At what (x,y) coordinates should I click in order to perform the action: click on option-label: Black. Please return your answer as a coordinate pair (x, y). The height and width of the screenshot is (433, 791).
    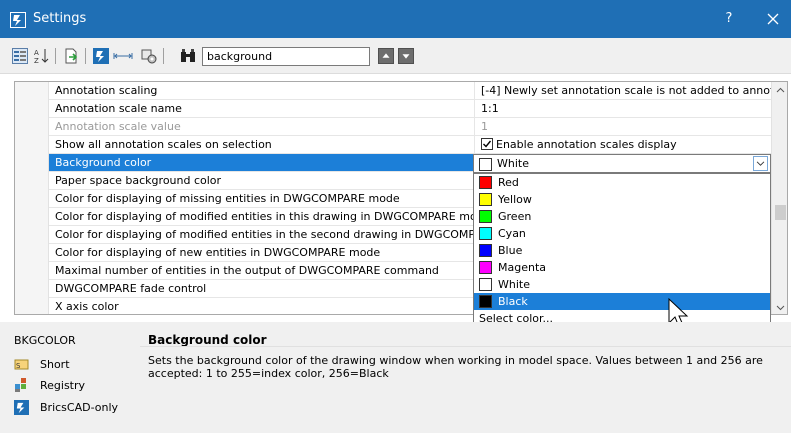
    Looking at the image, I should click on (513, 301).